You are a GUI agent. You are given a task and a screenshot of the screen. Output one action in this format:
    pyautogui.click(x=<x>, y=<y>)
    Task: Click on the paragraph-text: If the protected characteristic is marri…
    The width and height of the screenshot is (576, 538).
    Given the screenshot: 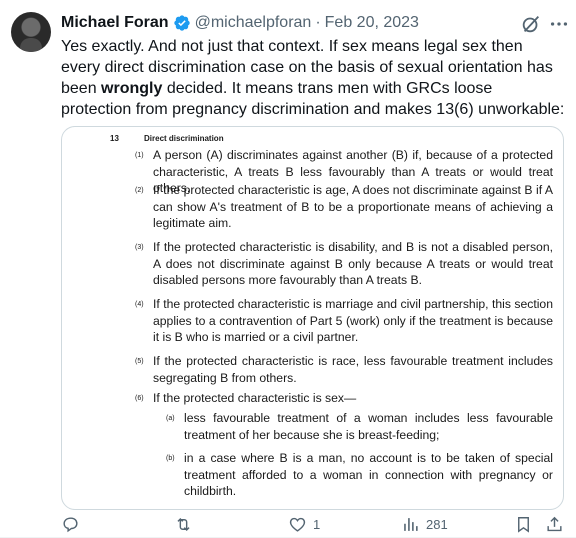 What is the action you would take?
    pyautogui.click(x=353, y=321)
    